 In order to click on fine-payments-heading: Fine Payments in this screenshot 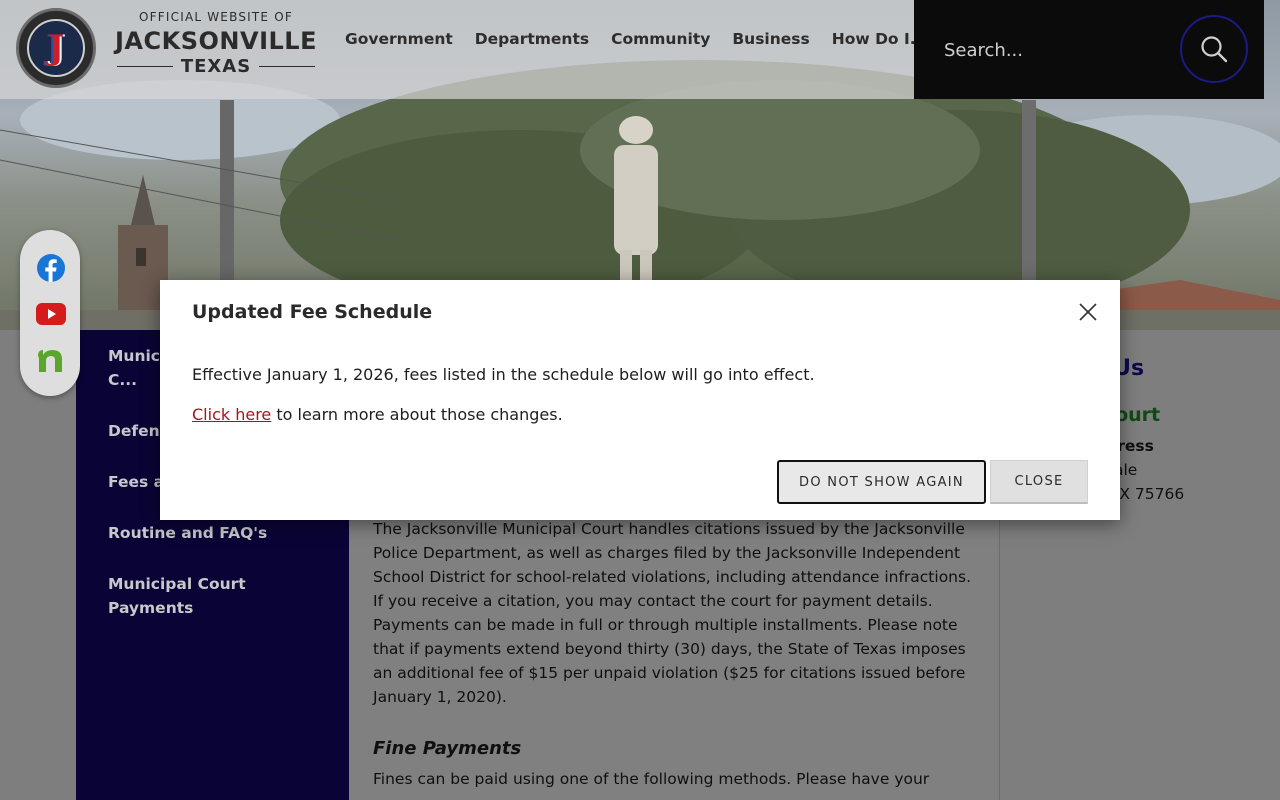, I will do `click(447, 748)`.